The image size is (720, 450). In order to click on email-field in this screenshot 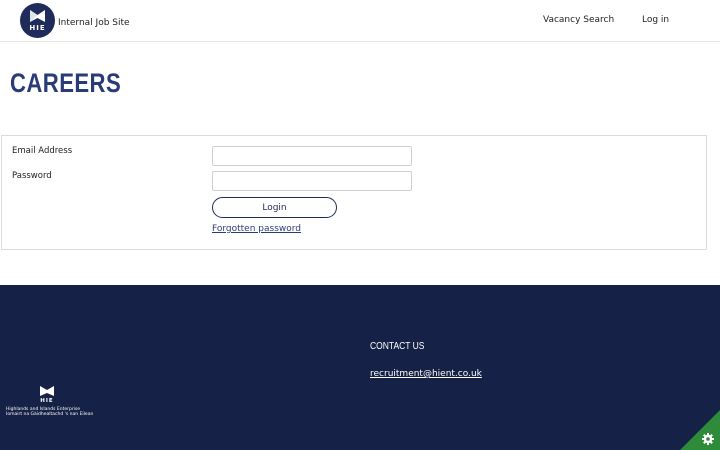, I will do `click(312, 156)`.